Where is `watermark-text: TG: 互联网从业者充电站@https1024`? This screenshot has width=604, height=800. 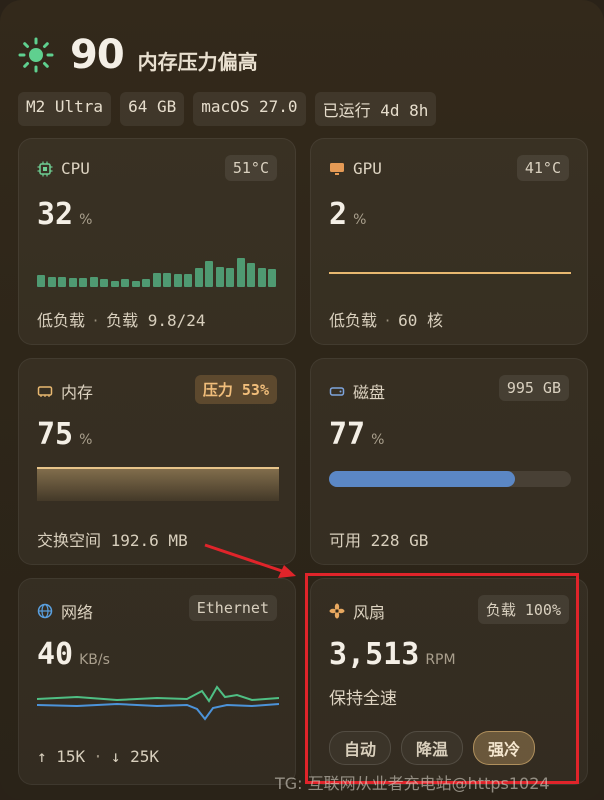 watermark-text: TG: 互联网从业者充电站@https1024 is located at coordinates (412, 783).